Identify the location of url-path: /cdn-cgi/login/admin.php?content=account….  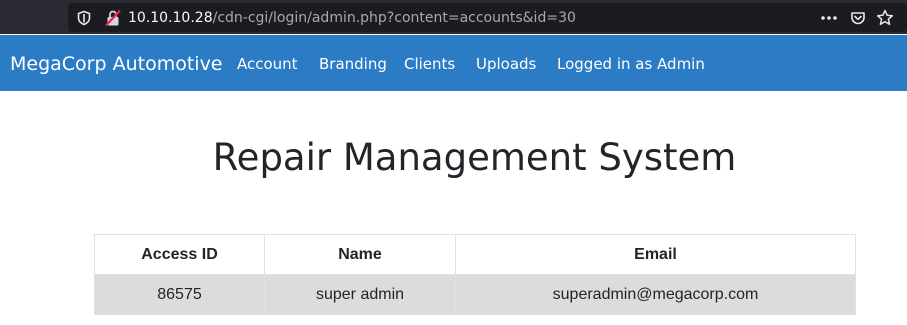
(394, 18).